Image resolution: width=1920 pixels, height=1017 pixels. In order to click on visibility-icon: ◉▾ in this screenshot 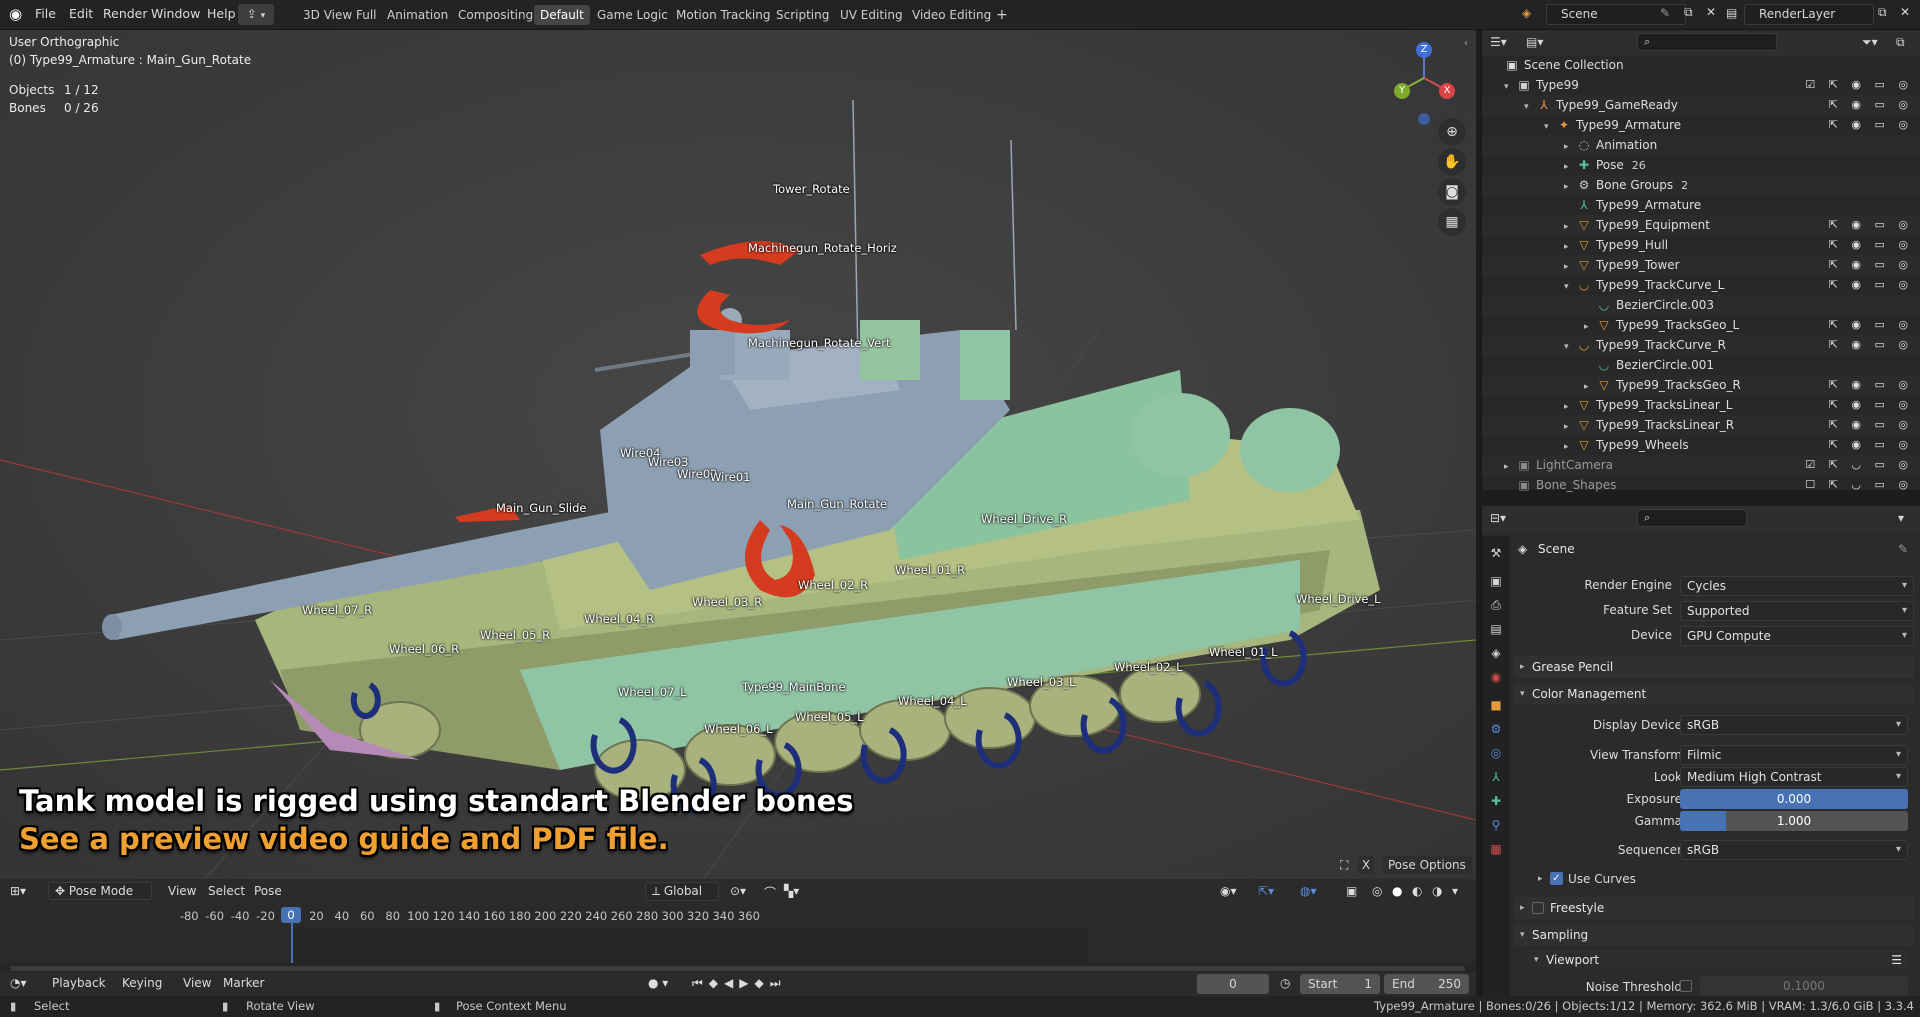, I will do `click(1228, 891)`.